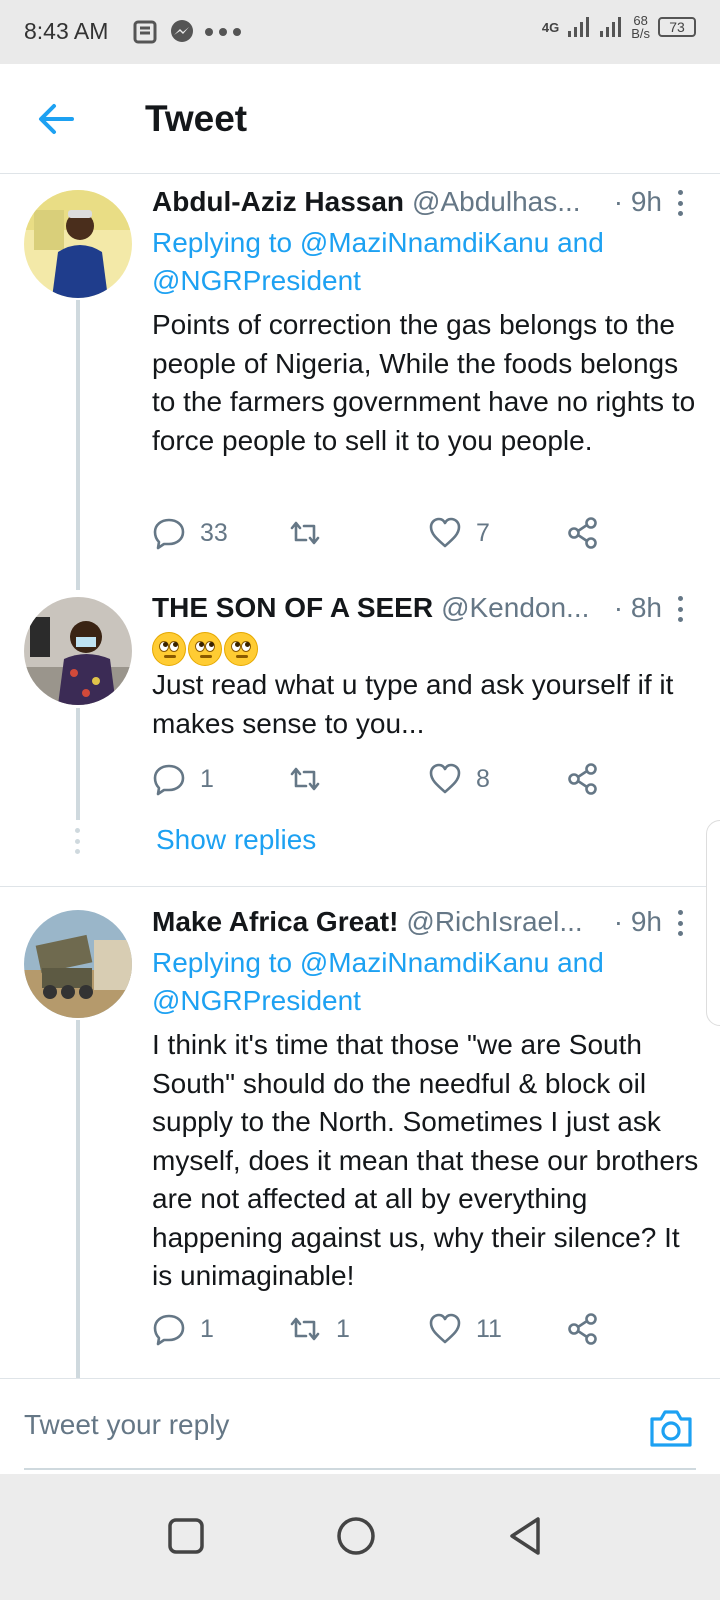 The width and height of the screenshot is (720, 1600). I want to click on system-nav-bar, so click(360, 1537).